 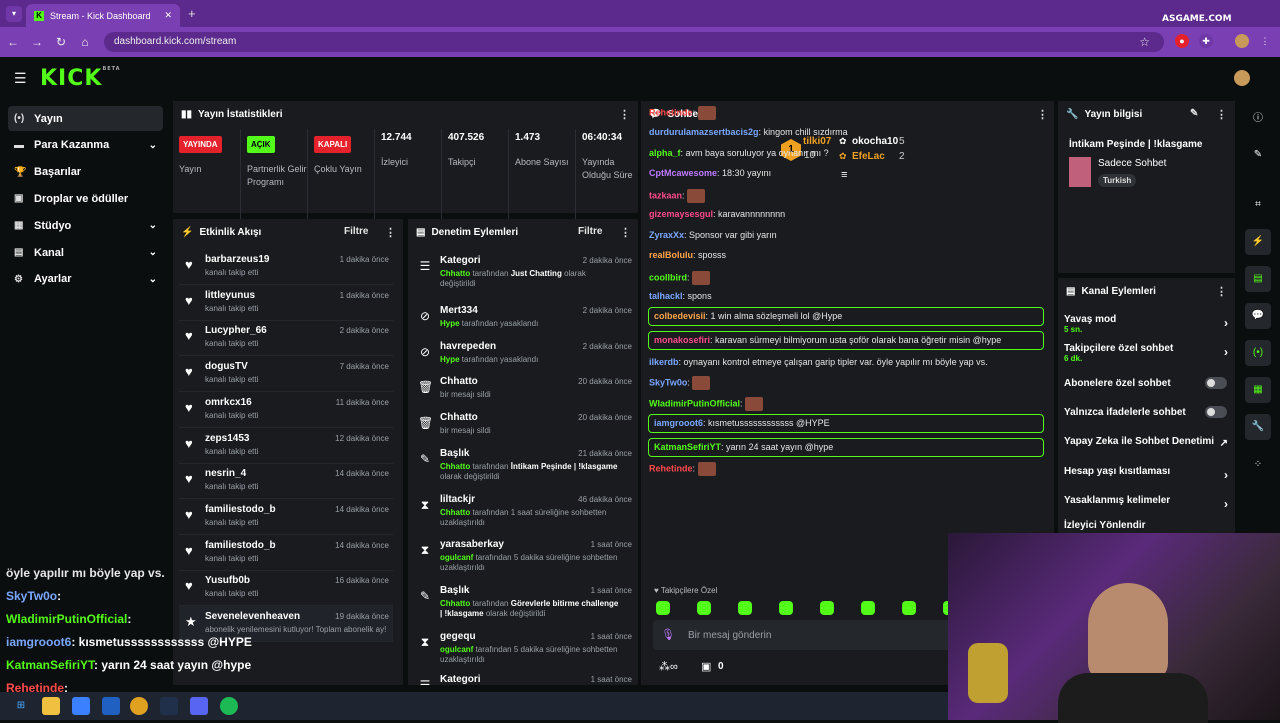 What do you see at coordinates (525, 678) in the screenshot?
I see `moderation-item: ☰ Kategori 1 saat önce` at bounding box center [525, 678].